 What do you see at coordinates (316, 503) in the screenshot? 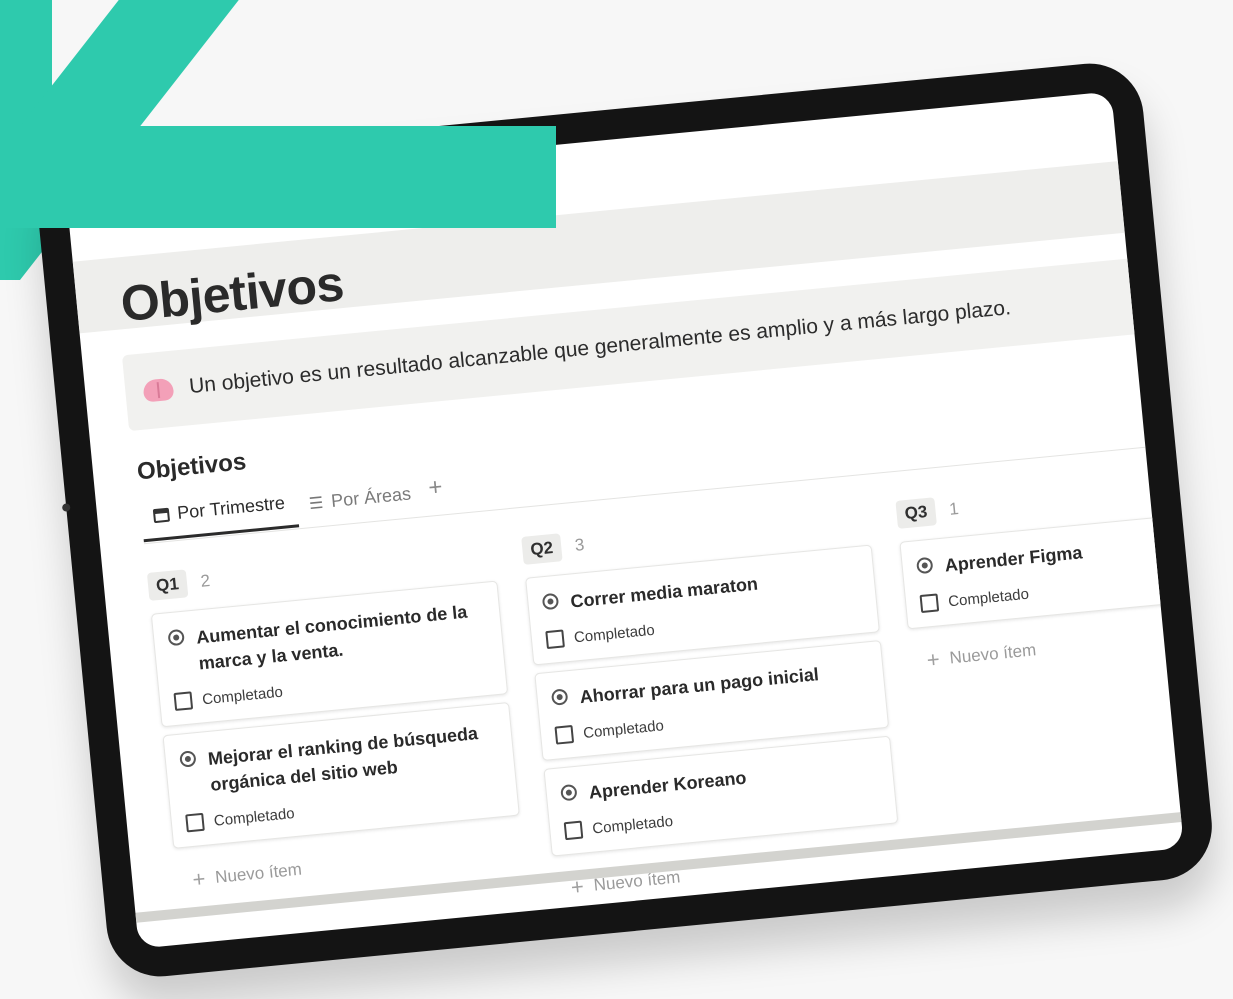
I see `layers-icon: ☰` at bounding box center [316, 503].